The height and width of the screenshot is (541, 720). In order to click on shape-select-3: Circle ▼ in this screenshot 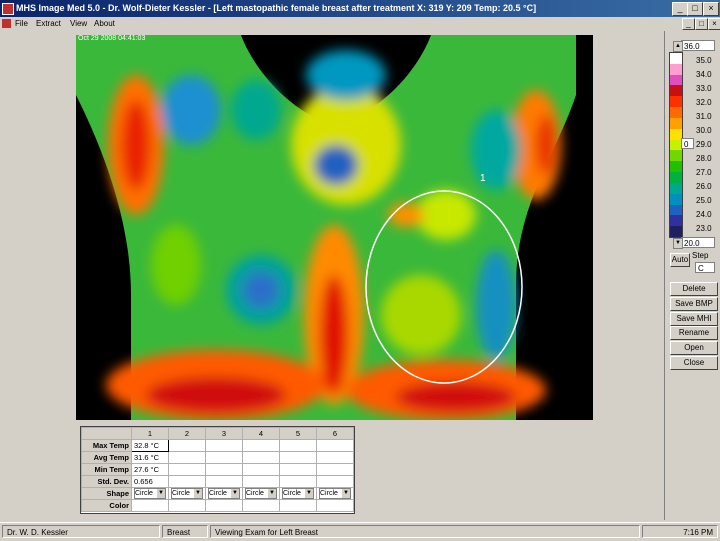, I will do `click(224, 493)`.